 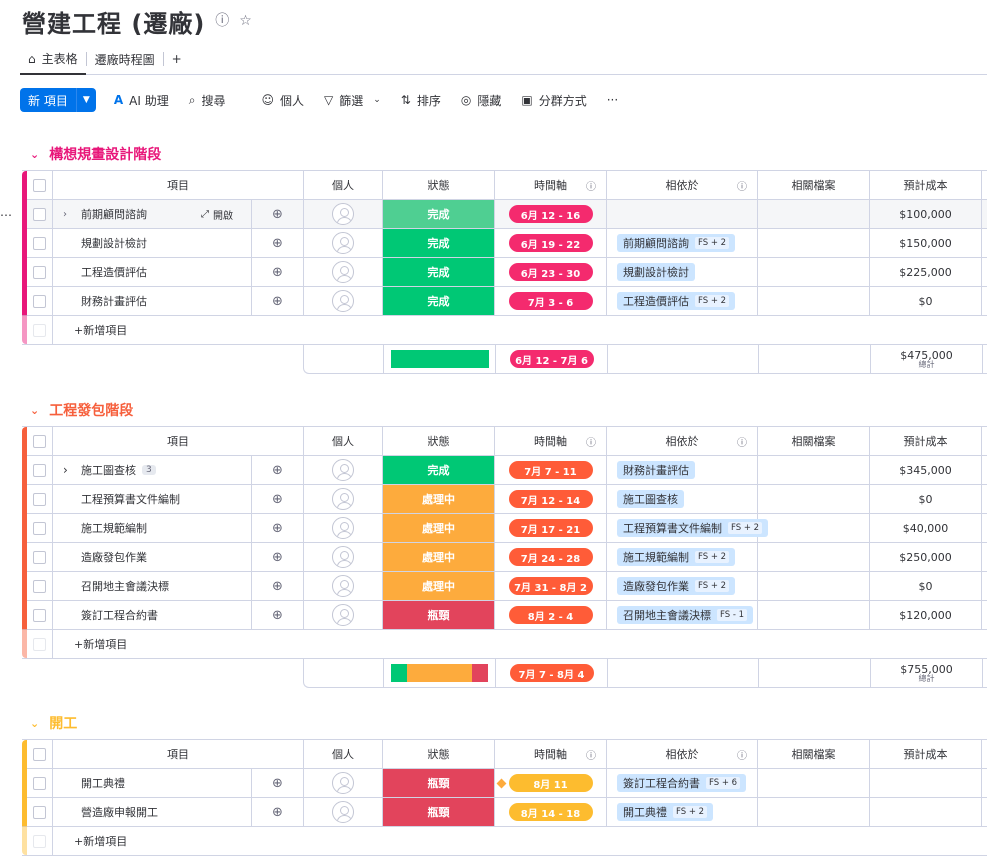 I want to click on item-name-cell: 召開地主會議決標, so click(x=152, y=586).